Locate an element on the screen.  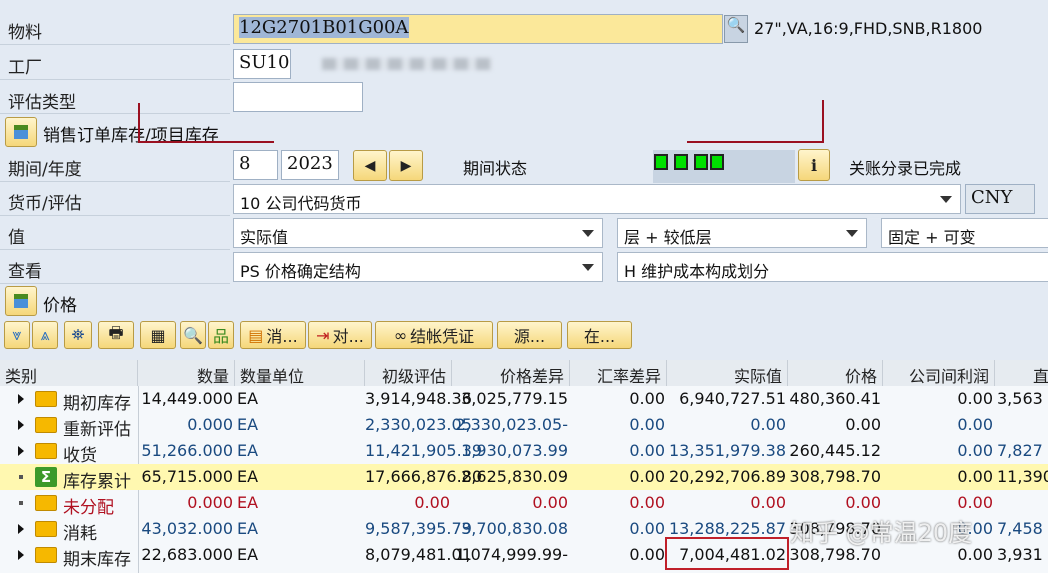
cell-direct: 11,390 is located at coordinates (1022, 476).